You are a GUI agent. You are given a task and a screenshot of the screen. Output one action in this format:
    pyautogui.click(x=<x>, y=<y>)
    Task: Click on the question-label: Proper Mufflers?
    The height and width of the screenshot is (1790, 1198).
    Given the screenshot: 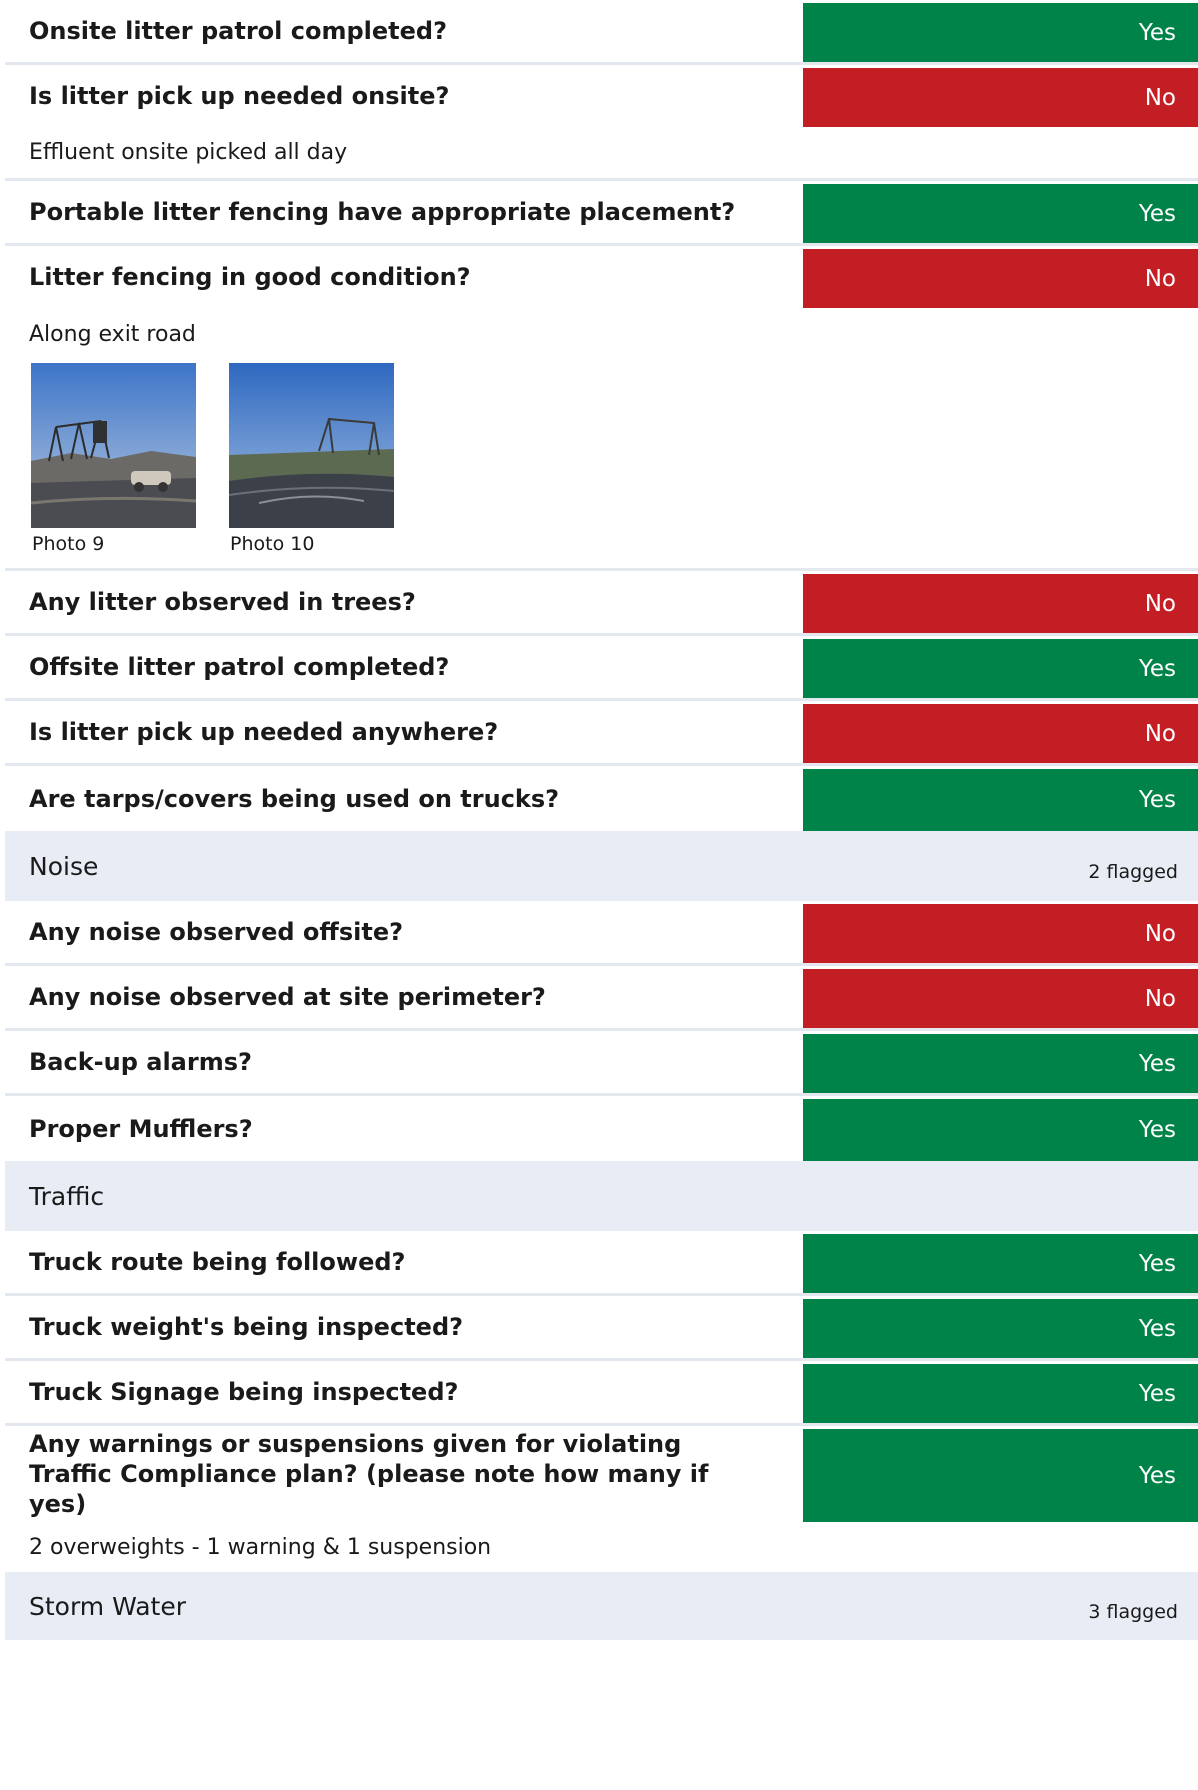 What is the action you would take?
    pyautogui.click(x=141, y=1128)
    